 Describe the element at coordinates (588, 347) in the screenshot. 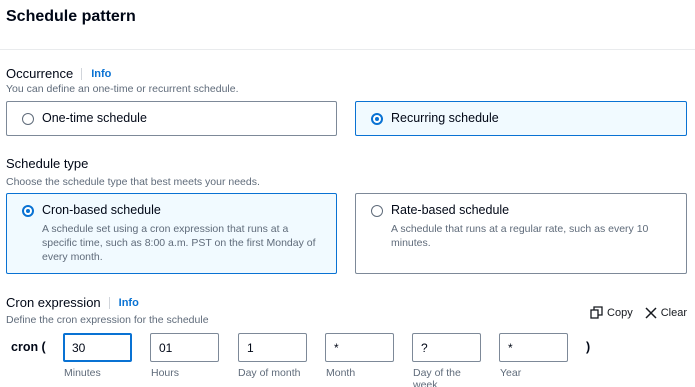

I see `cron-suffix: )` at that location.